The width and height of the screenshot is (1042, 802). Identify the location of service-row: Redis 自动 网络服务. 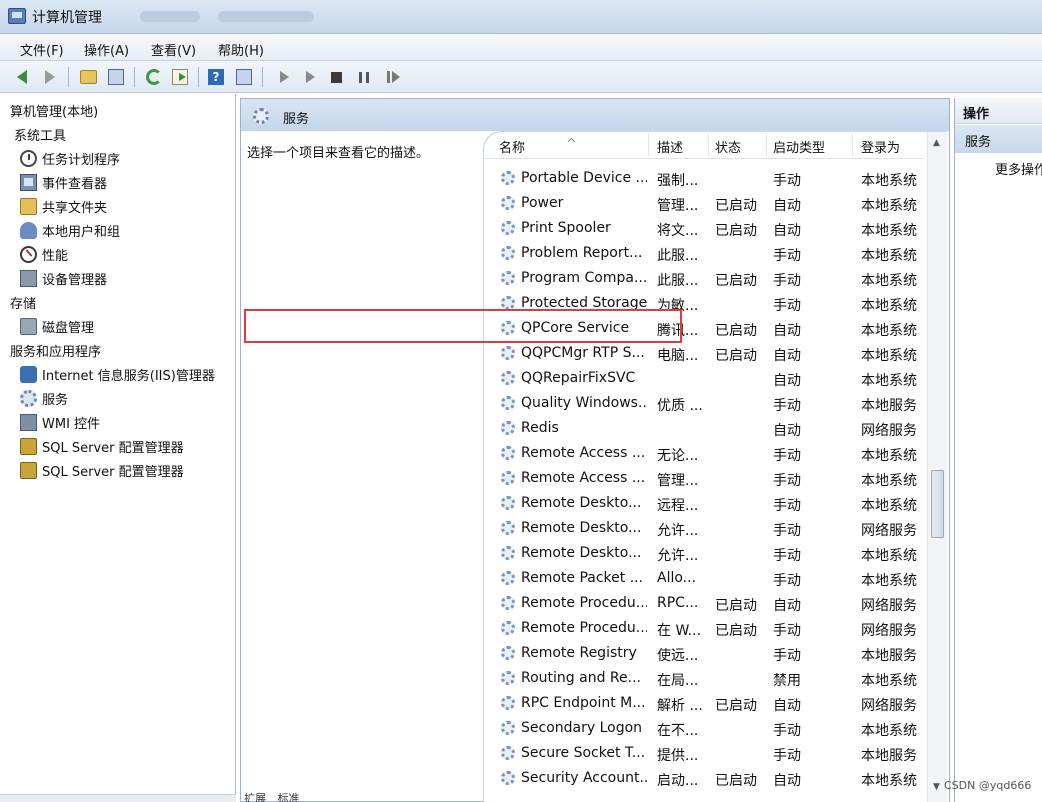
(704, 428).